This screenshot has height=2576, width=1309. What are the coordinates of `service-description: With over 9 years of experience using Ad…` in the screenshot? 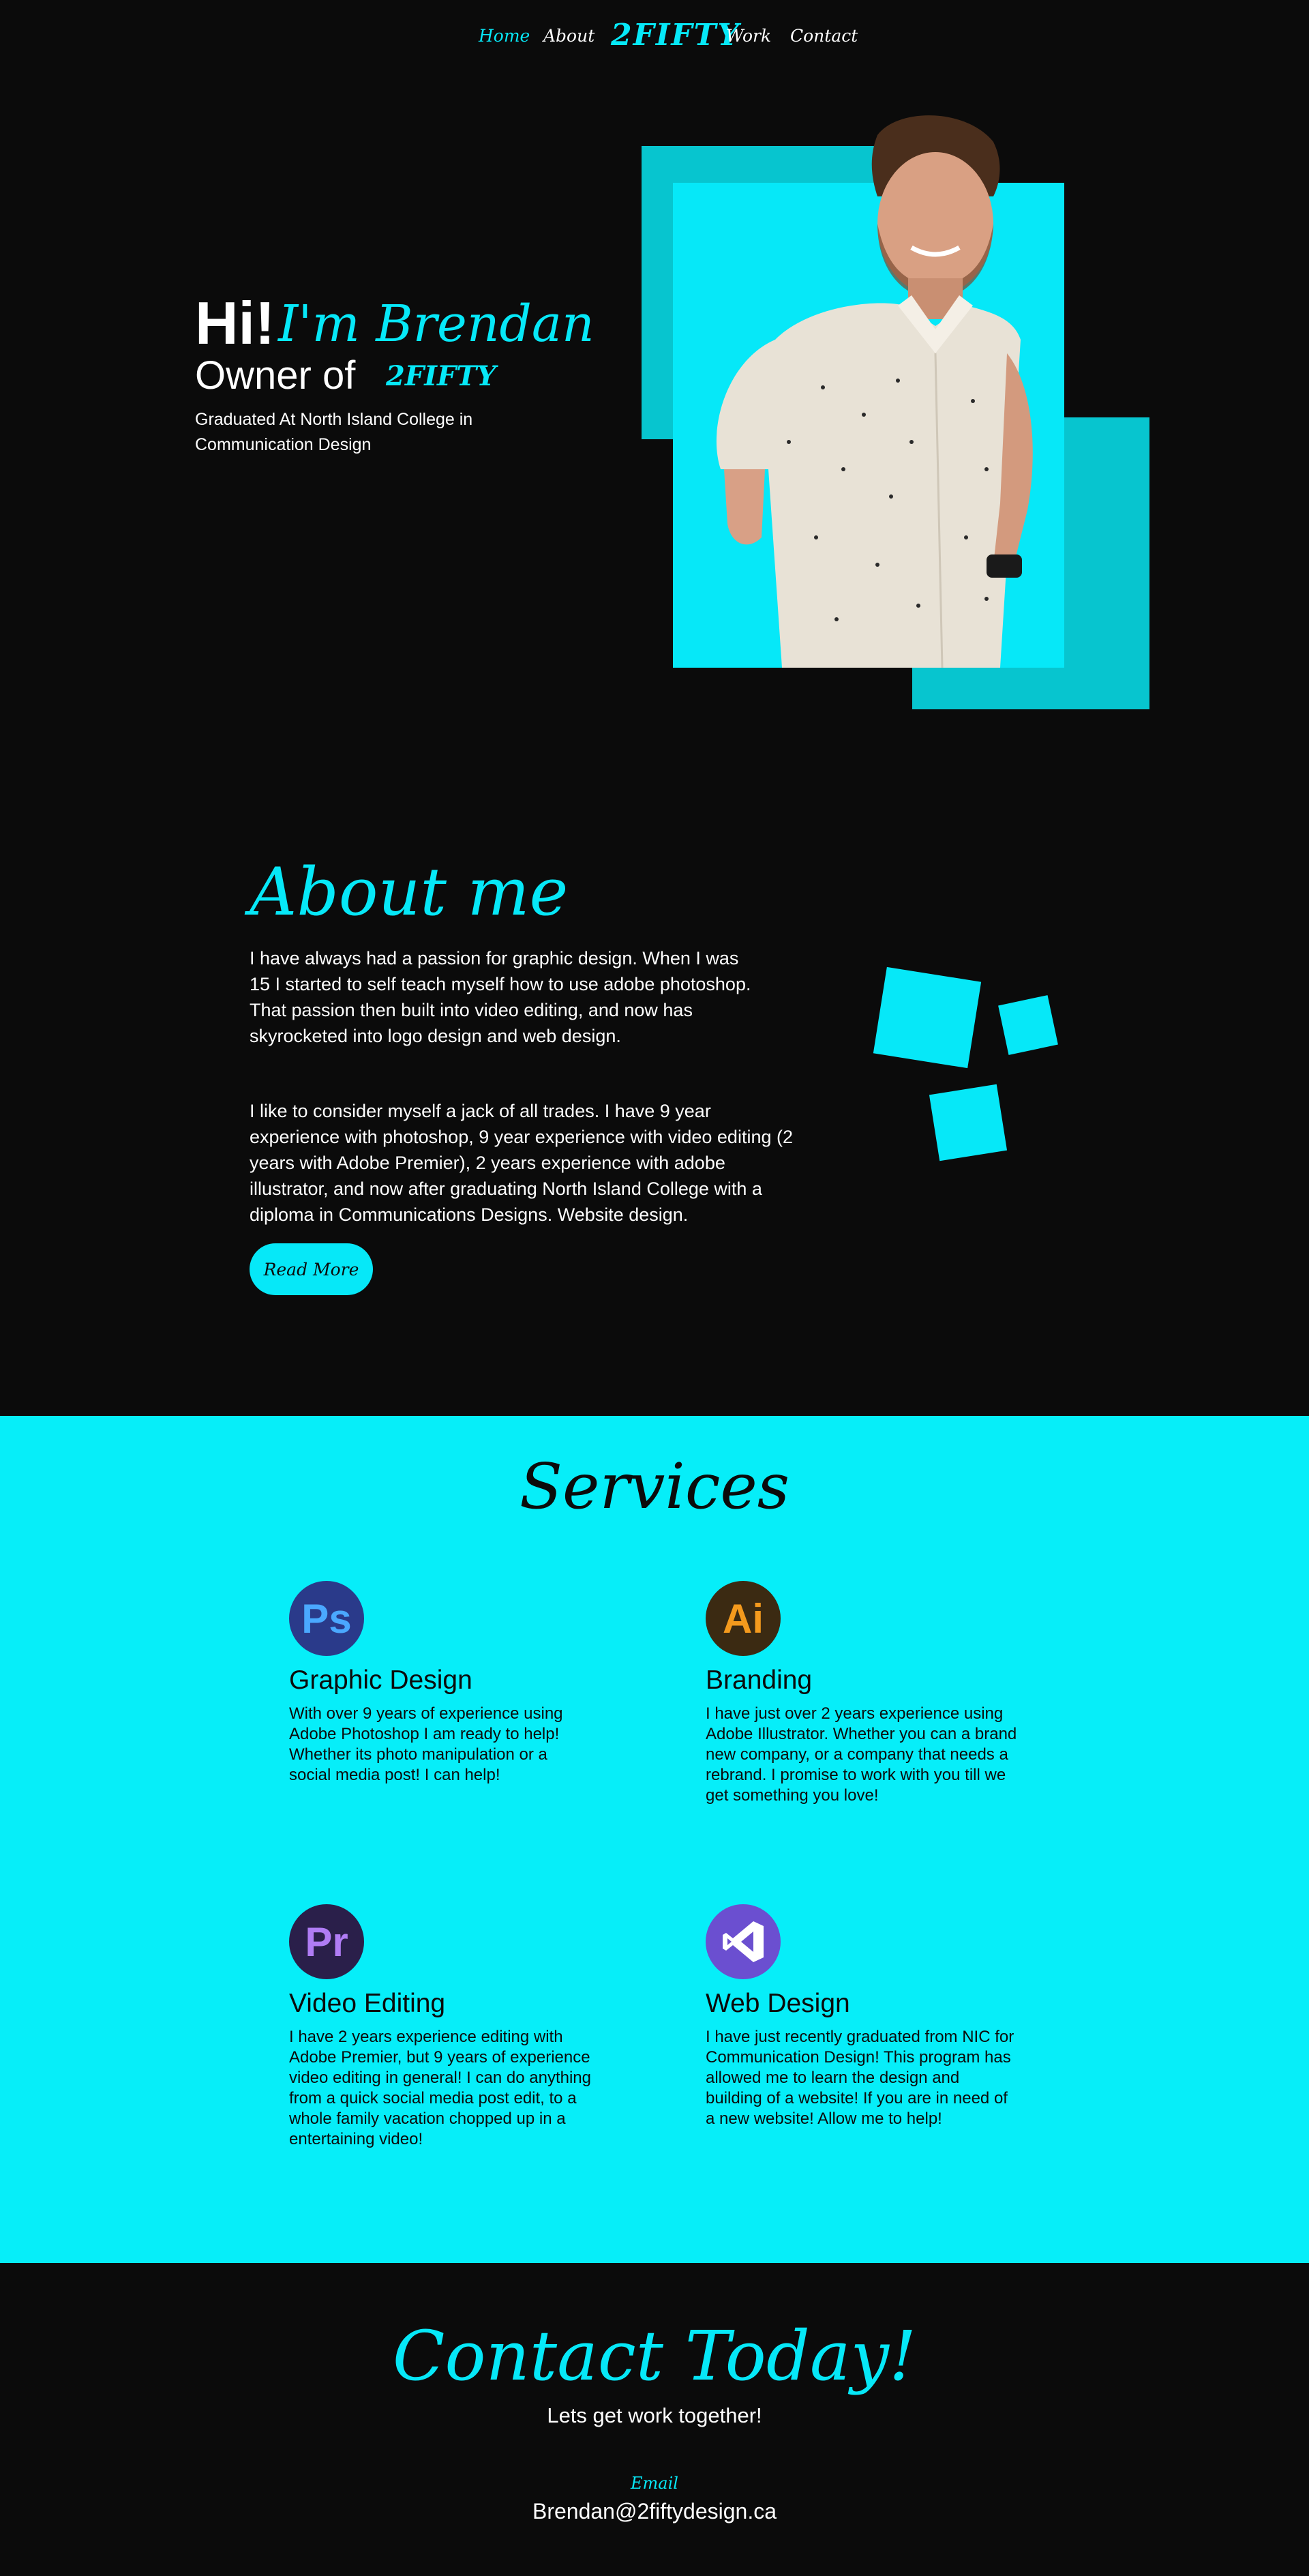 It's located at (426, 1744).